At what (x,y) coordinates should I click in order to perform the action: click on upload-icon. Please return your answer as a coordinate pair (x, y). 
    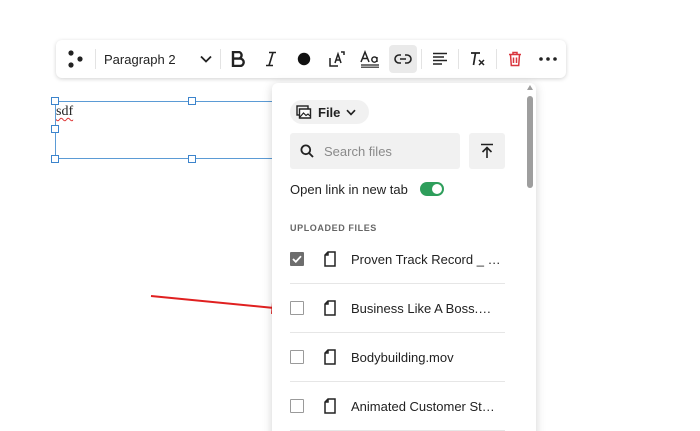
    Looking at the image, I should click on (487, 150).